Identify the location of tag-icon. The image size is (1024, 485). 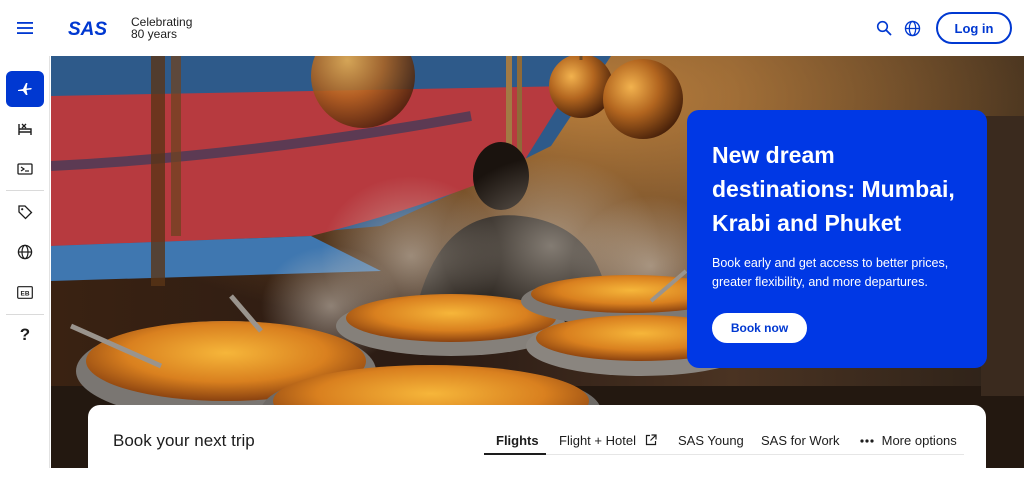
(25, 212).